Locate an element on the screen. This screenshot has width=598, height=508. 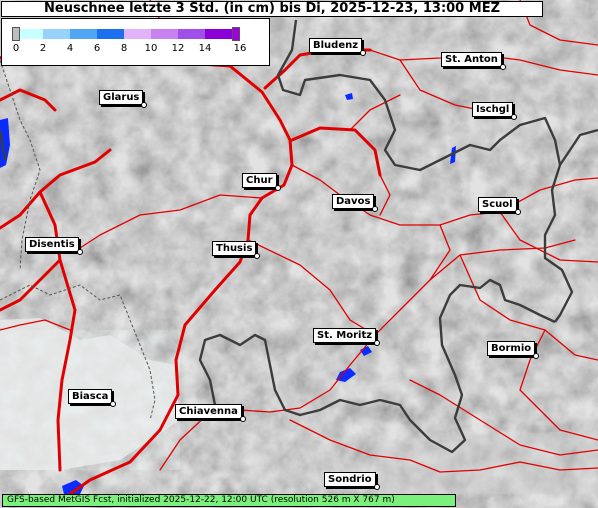
place-label-chur: Chur is located at coordinates (261, 182).